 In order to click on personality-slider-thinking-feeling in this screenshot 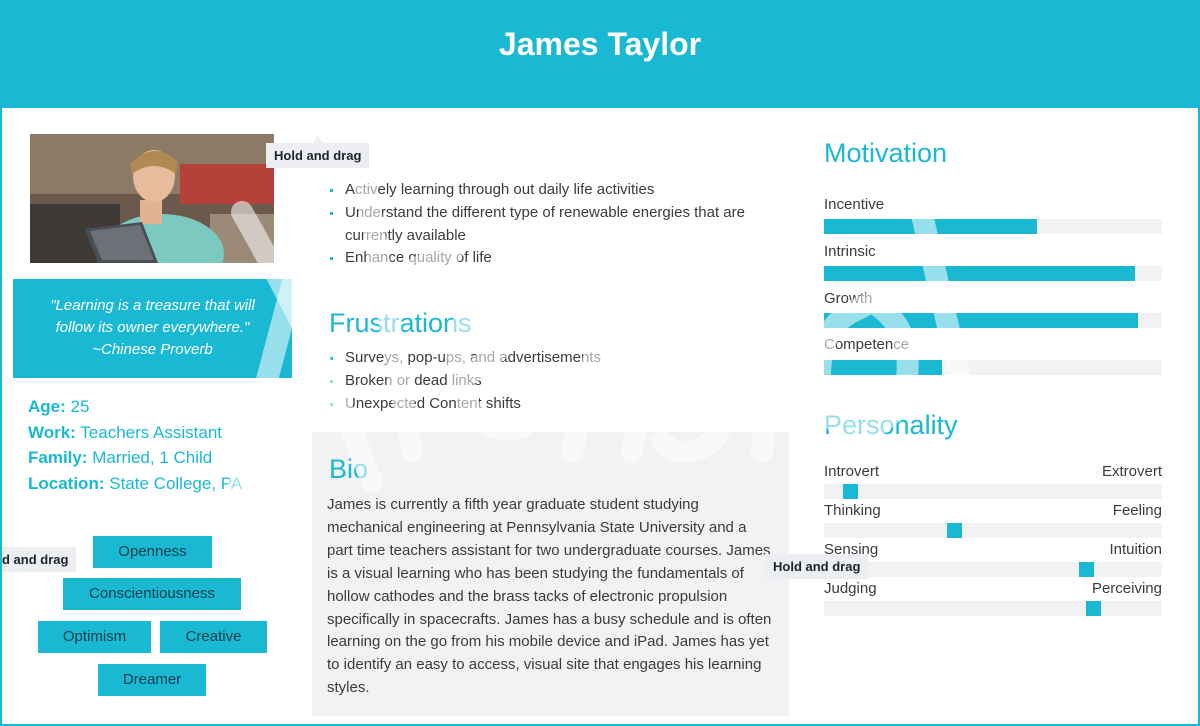, I will do `click(993, 530)`.